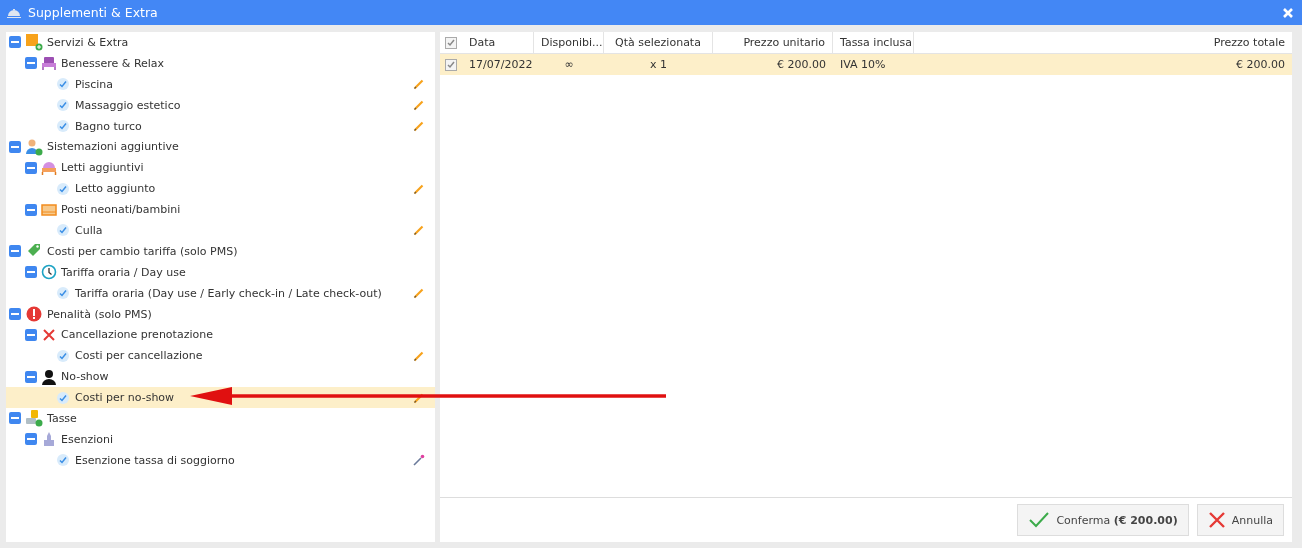  Describe the element at coordinates (34, 418) in the screenshot. I see `coins-icon` at that location.